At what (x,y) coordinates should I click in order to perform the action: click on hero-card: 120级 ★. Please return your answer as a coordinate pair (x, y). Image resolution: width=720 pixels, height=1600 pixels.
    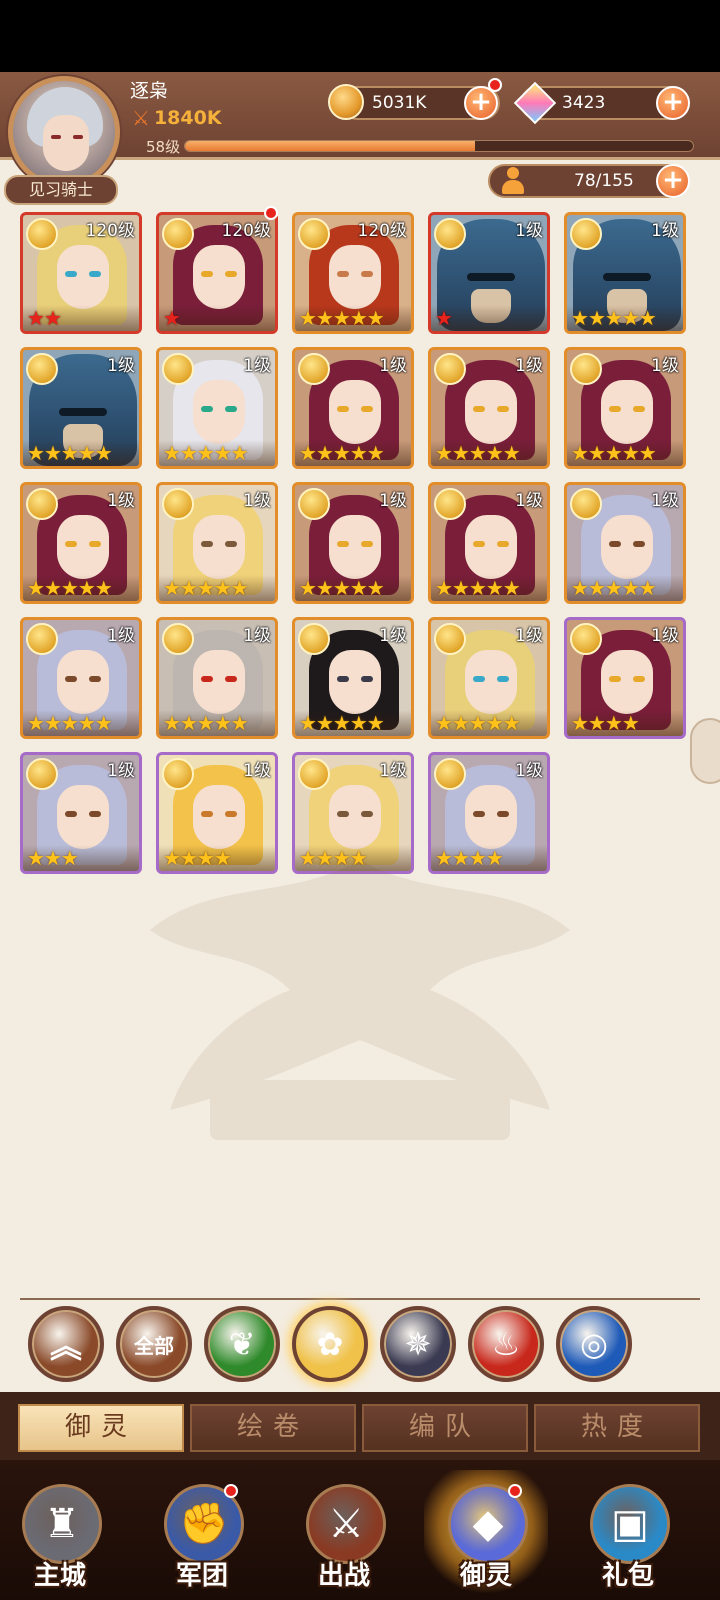
    Looking at the image, I should click on (217, 273).